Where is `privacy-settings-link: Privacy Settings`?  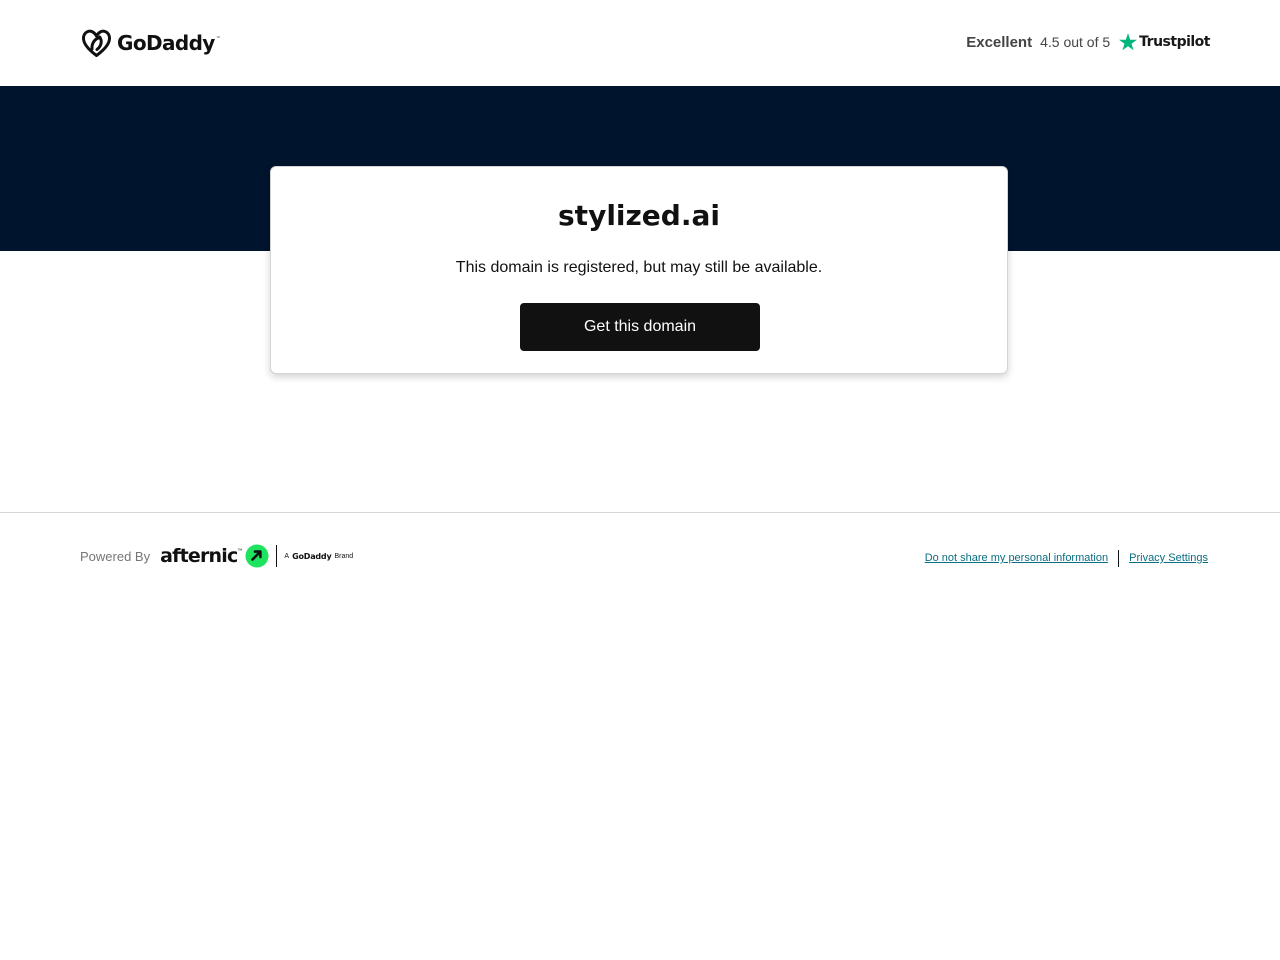 privacy-settings-link: Privacy Settings is located at coordinates (1168, 558).